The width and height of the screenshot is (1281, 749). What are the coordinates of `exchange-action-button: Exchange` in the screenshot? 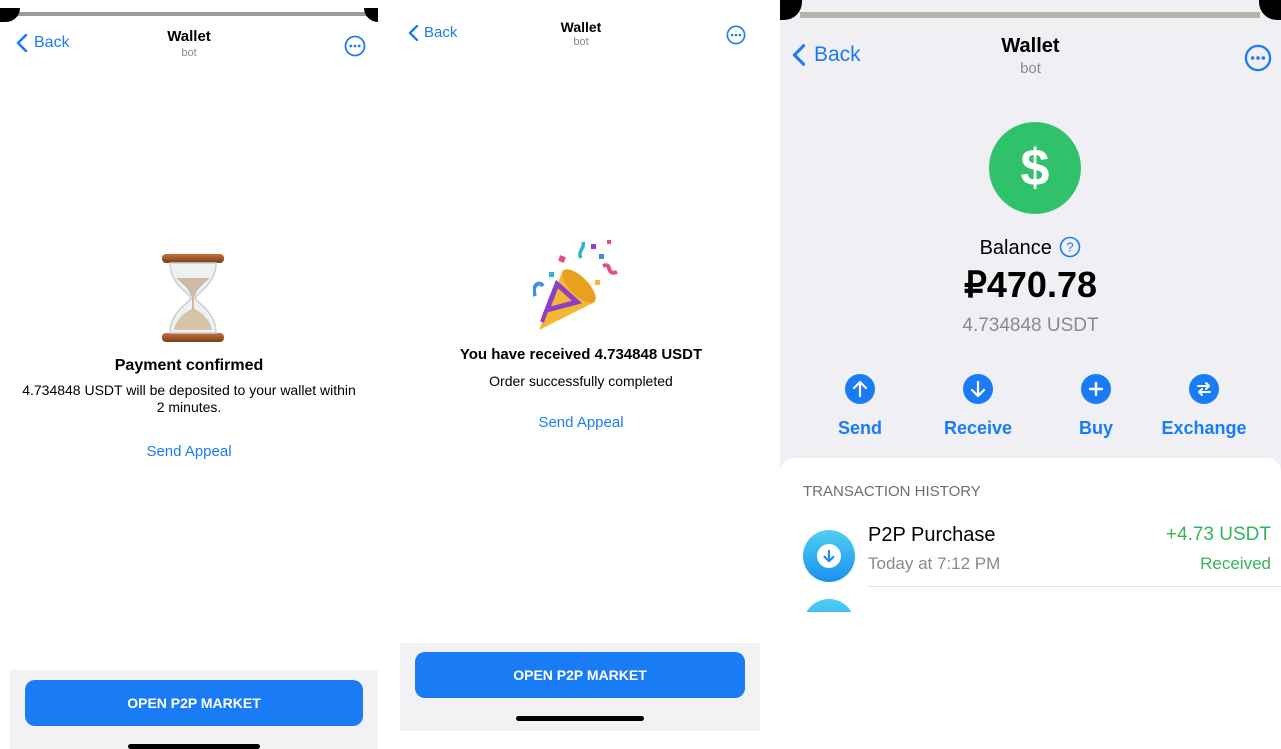 It's located at (1204, 406).